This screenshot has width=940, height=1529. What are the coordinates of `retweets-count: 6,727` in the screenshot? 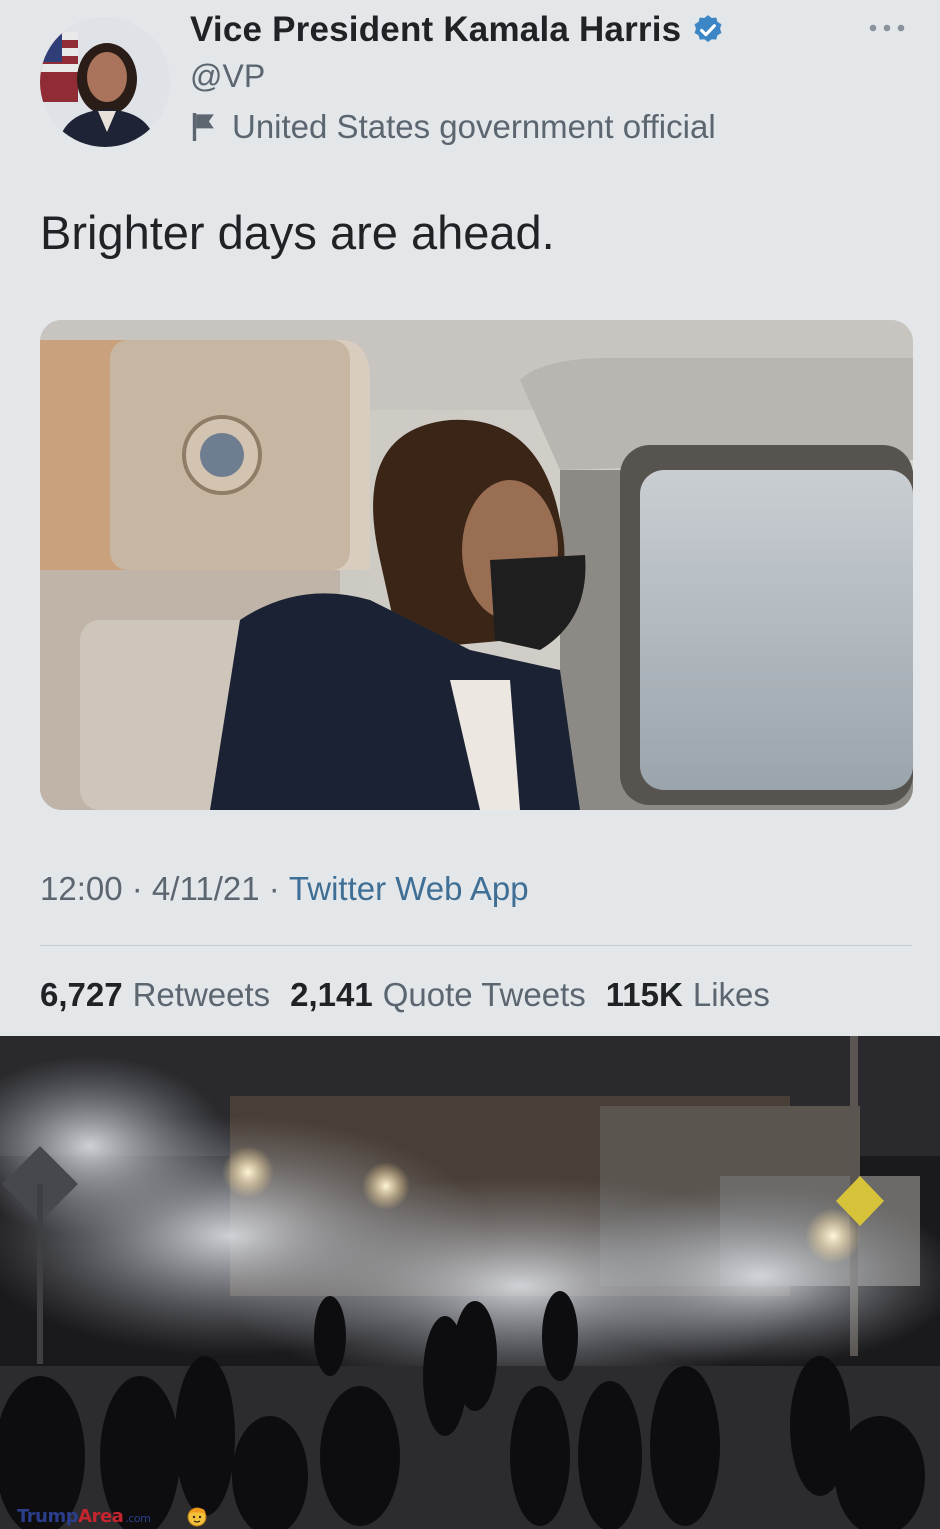 It's located at (81, 994).